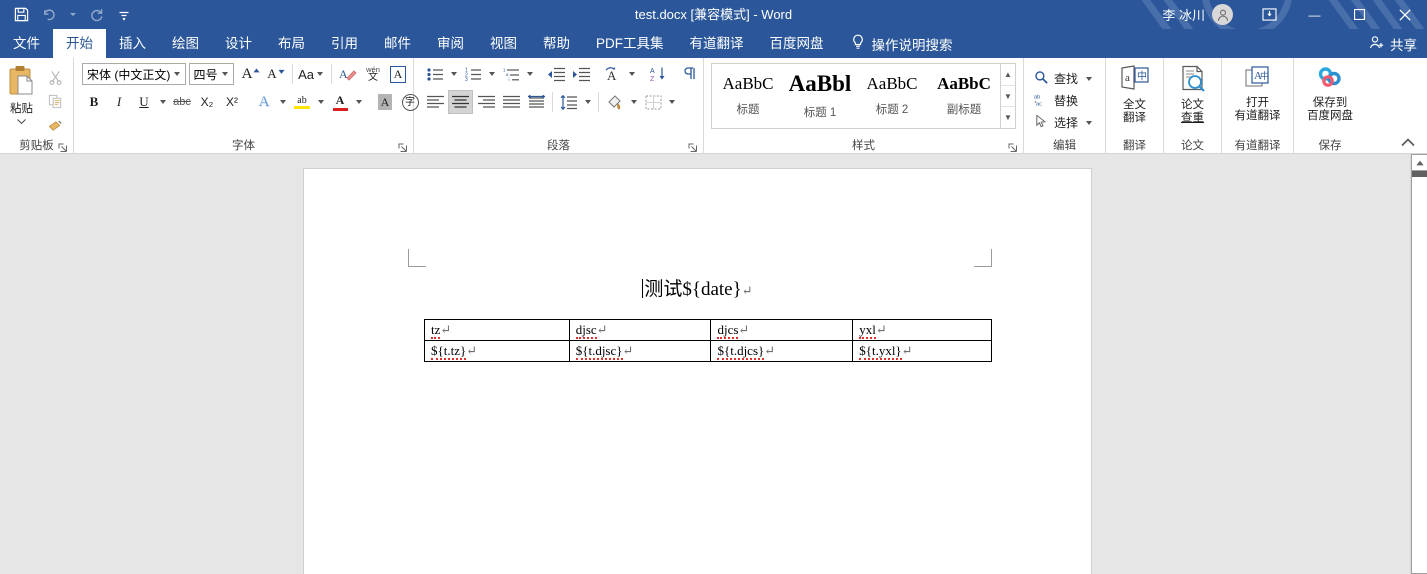  What do you see at coordinates (348, 74) in the screenshot?
I see `clear-formatting-button: A` at bounding box center [348, 74].